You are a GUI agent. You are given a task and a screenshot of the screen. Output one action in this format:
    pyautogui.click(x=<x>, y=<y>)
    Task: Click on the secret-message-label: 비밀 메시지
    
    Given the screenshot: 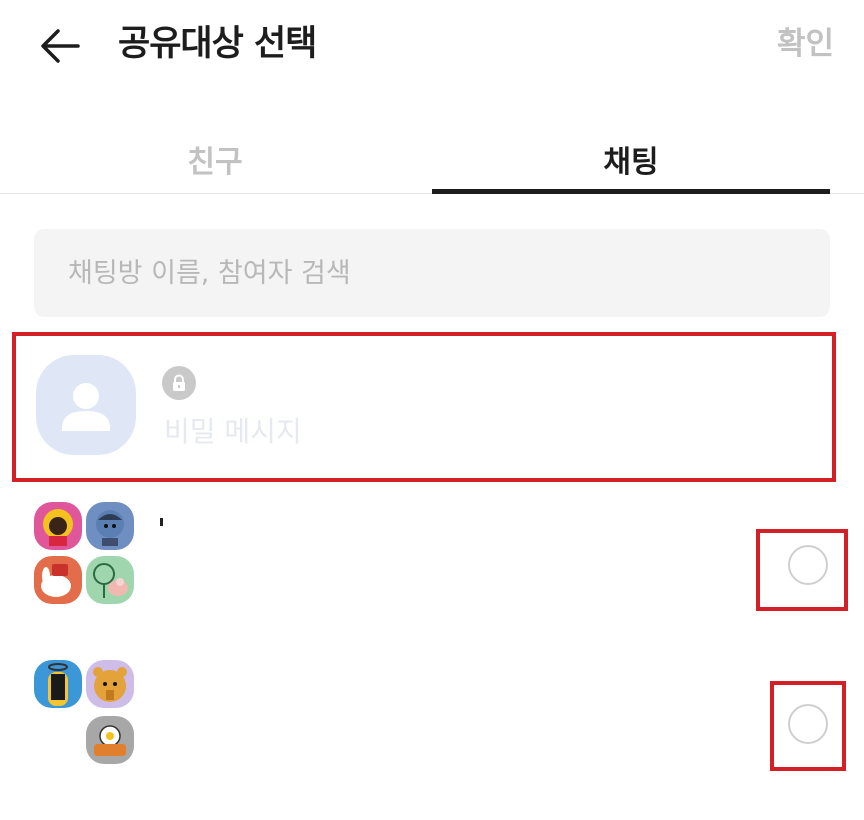 What is the action you would take?
    pyautogui.click(x=233, y=431)
    